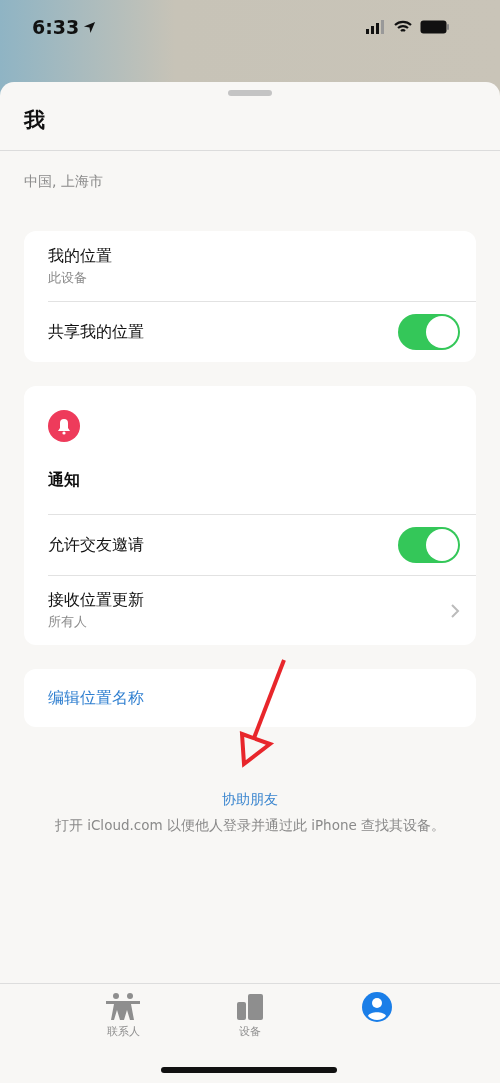 This screenshot has width=500, height=1083. Describe the element at coordinates (435, 27) in the screenshot. I see `battery-icon` at that location.